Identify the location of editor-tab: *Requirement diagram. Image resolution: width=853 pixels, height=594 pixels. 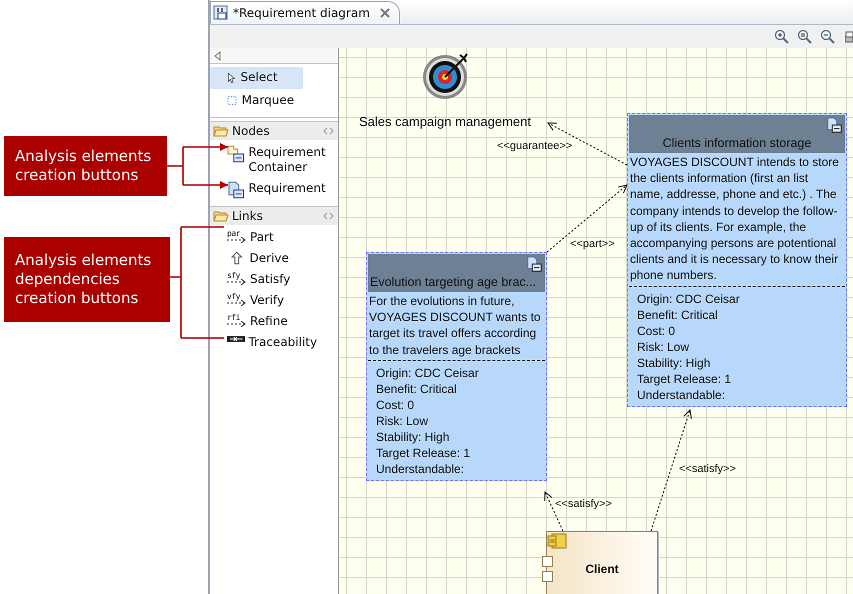
(305, 12).